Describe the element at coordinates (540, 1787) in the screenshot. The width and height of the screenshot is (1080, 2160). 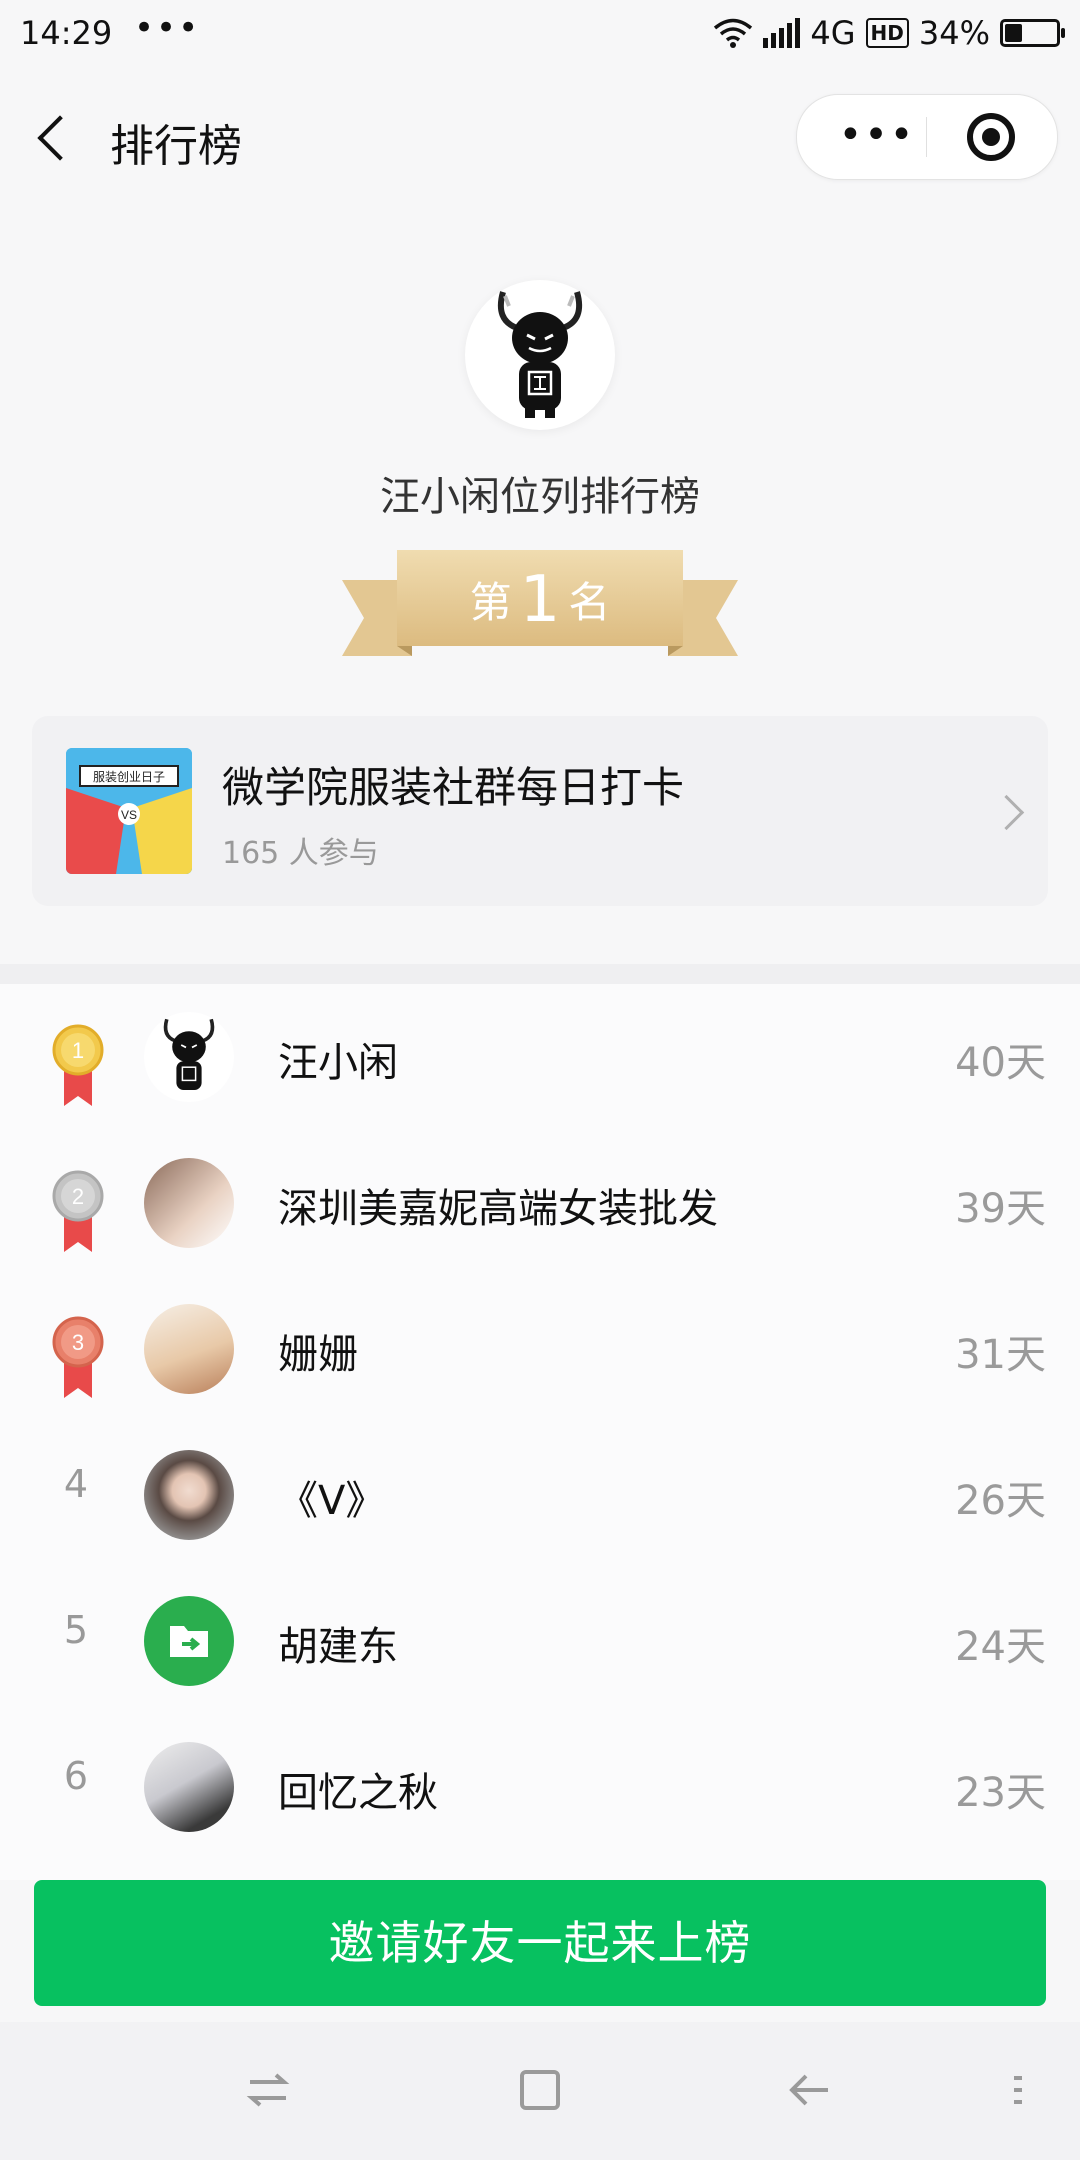
I see `ranking-row: 6 回忆之秋 23天` at that location.